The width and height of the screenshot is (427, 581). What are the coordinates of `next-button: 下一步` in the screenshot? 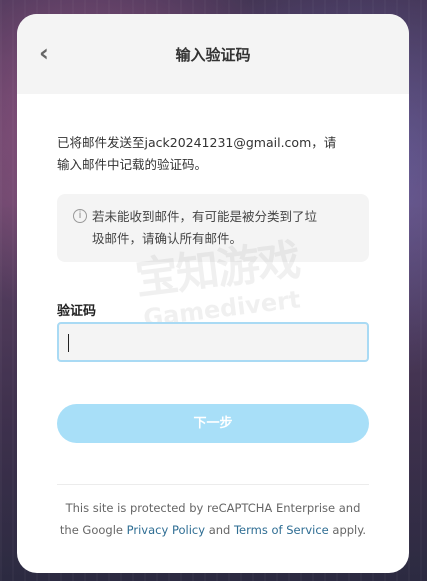 It's located at (213, 423).